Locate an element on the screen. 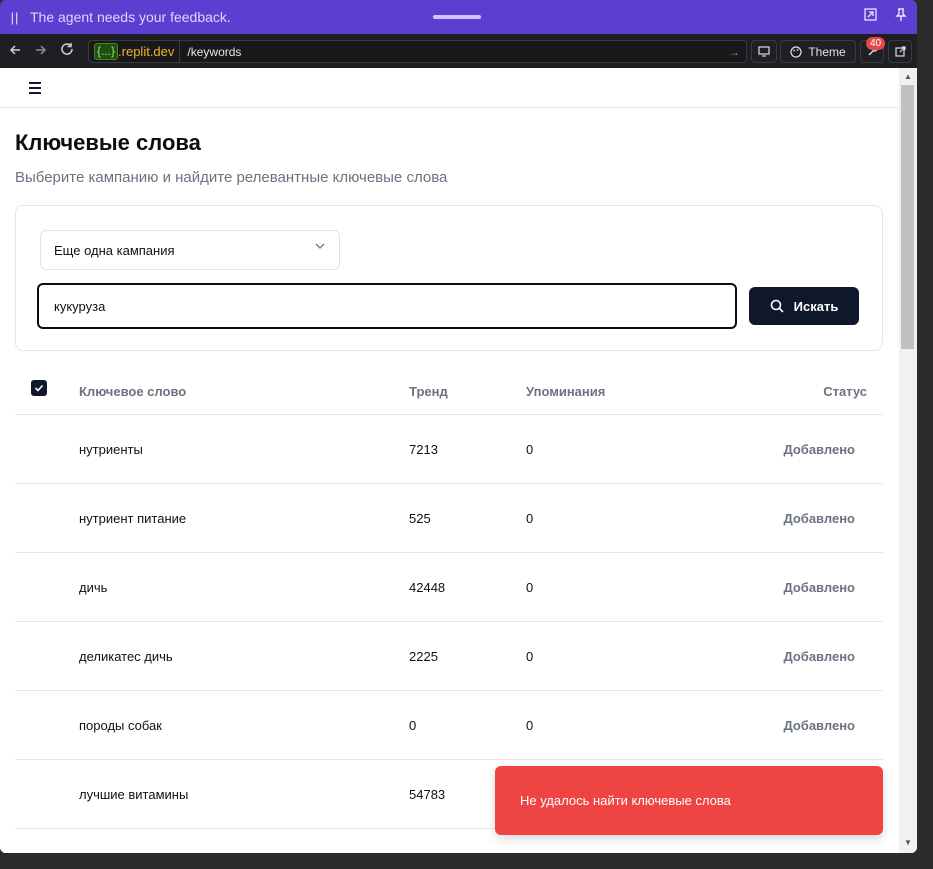 This screenshot has width=933, height=869. agent-feedback-bar: || The agent needs your feedback. is located at coordinates (458, 17).